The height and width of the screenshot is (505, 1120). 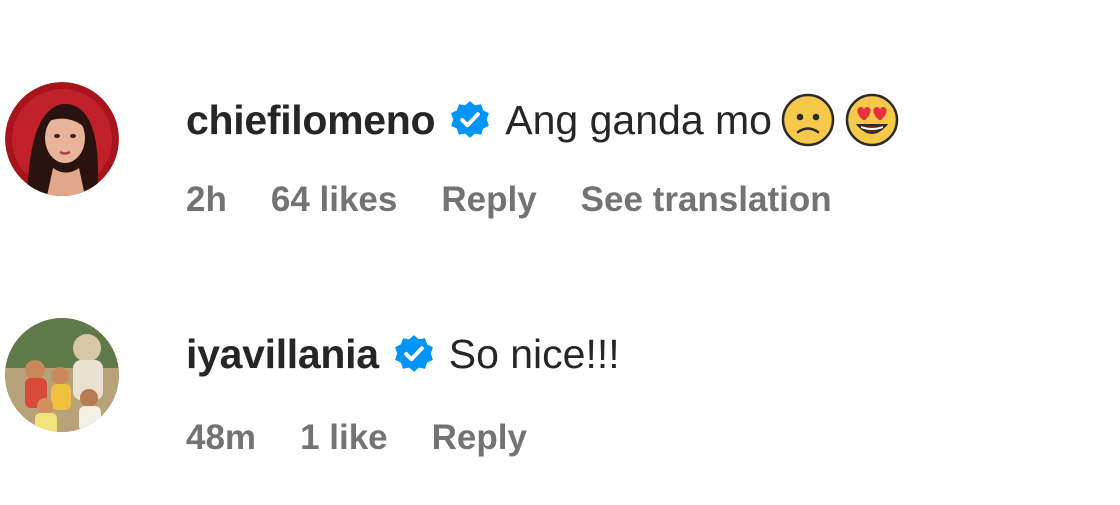 What do you see at coordinates (221, 437) in the screenshot?
I see `comment-time: 48m` at bounding box center [221, 437].